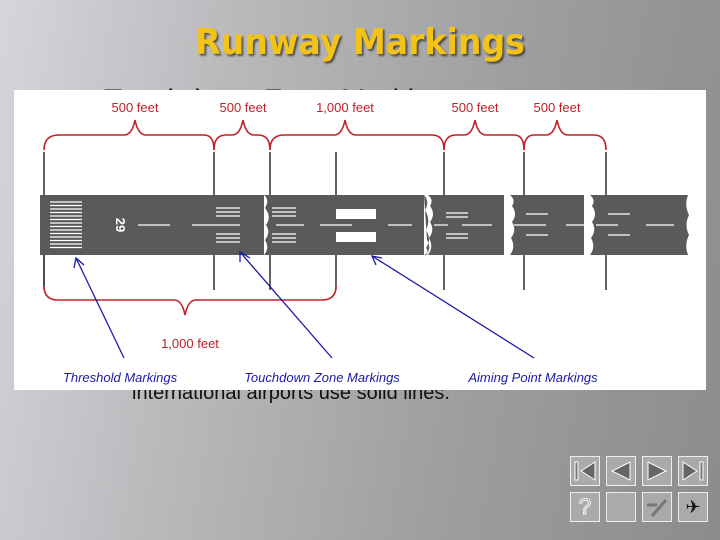 This screenshot has width=720, height=540. What do you see at coordinates (557, 107) in the screenshot?
I see `distance-label-5: 500 feet` at bounding box center [557, 107].